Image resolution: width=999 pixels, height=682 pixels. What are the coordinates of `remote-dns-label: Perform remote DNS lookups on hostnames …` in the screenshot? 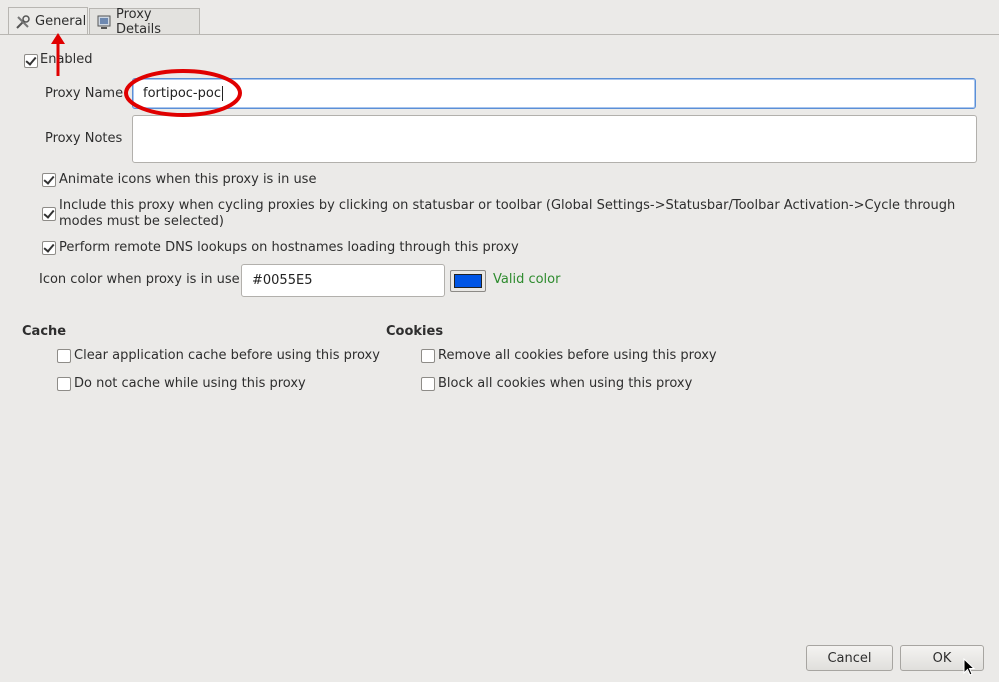 It's located at (289, 247).